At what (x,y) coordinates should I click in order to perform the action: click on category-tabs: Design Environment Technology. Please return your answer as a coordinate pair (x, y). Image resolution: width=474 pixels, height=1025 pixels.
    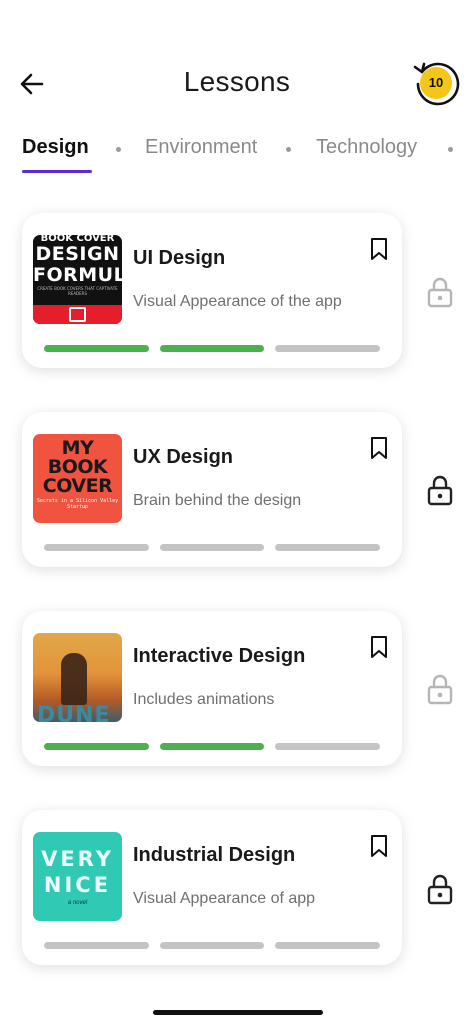
    Looking at the image, I should click on (237, 156).